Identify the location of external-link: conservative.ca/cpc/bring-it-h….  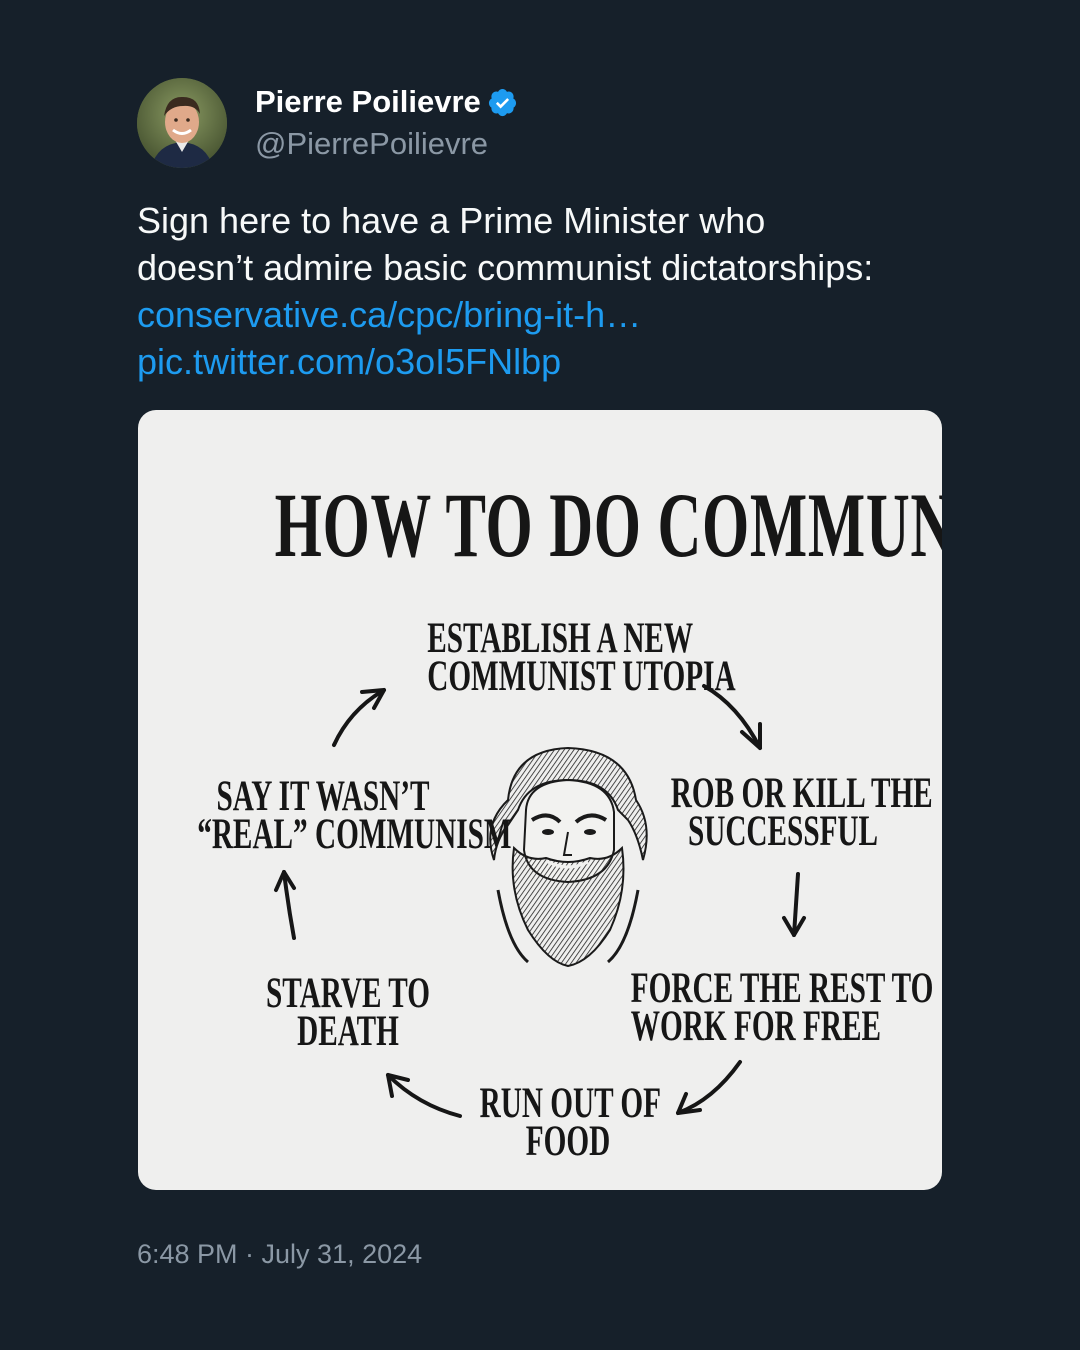
(577, 314).